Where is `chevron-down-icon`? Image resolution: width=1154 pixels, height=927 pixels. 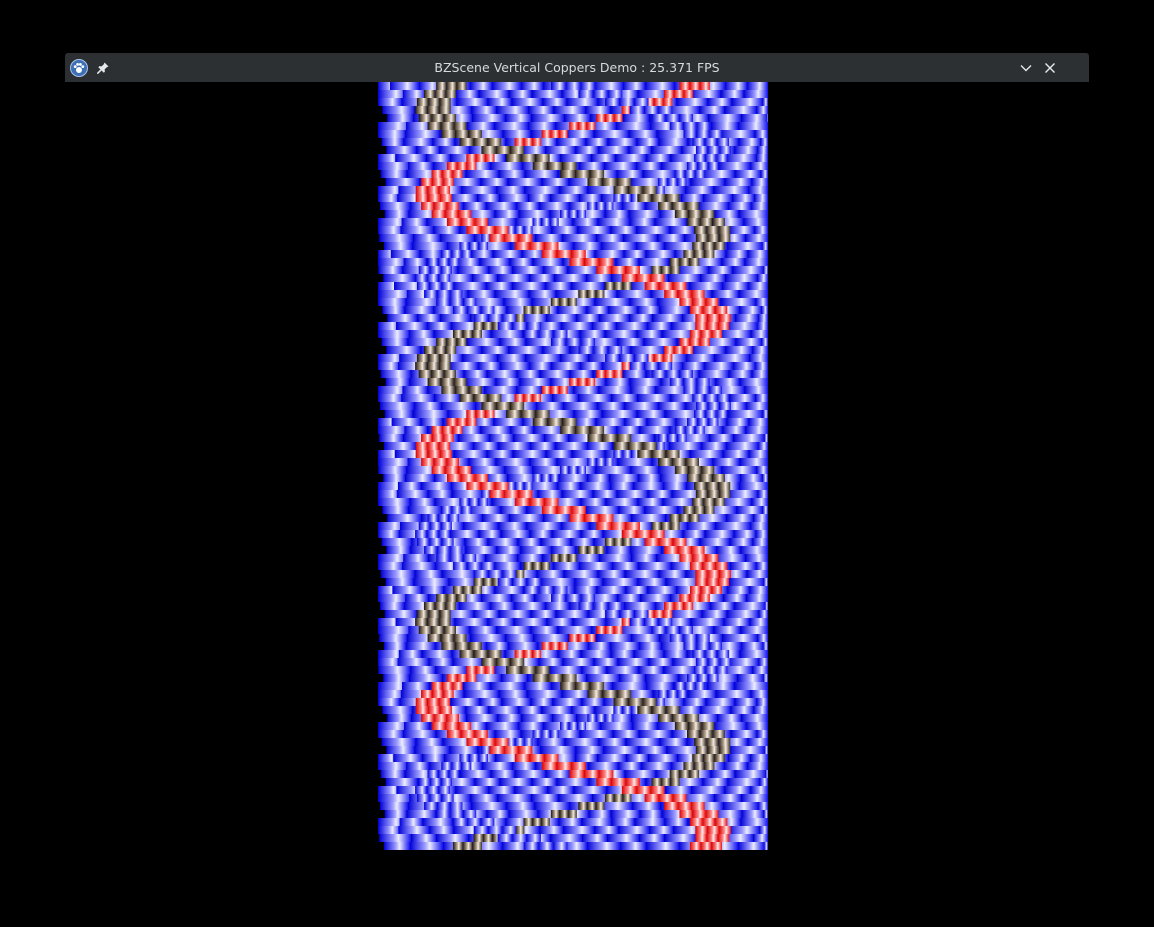 chevron-down-icon is located at coordinates (1026, 68).